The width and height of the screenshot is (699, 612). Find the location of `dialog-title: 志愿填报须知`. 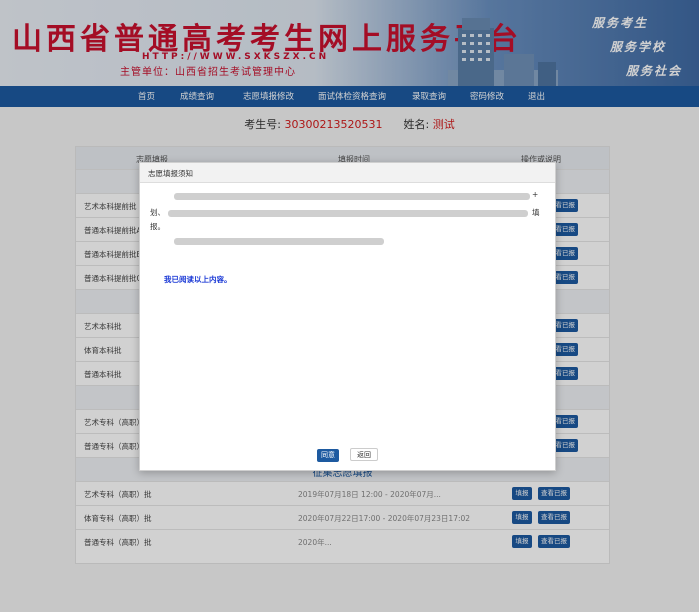

dialog-title: 志愿填报须知 is located at coordinates (347, 173).